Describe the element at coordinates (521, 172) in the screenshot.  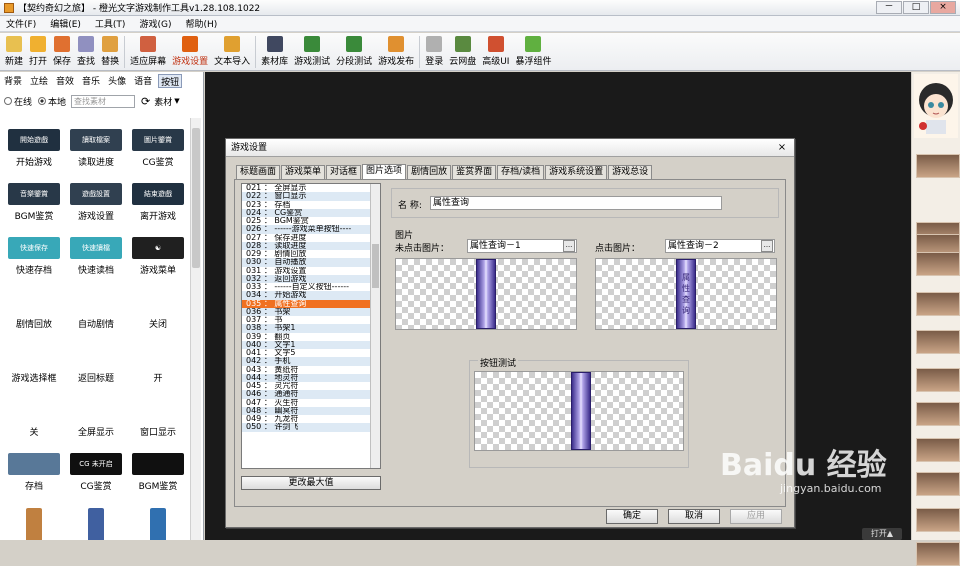
I see `dialog-tab: 存档/读档` at that location.